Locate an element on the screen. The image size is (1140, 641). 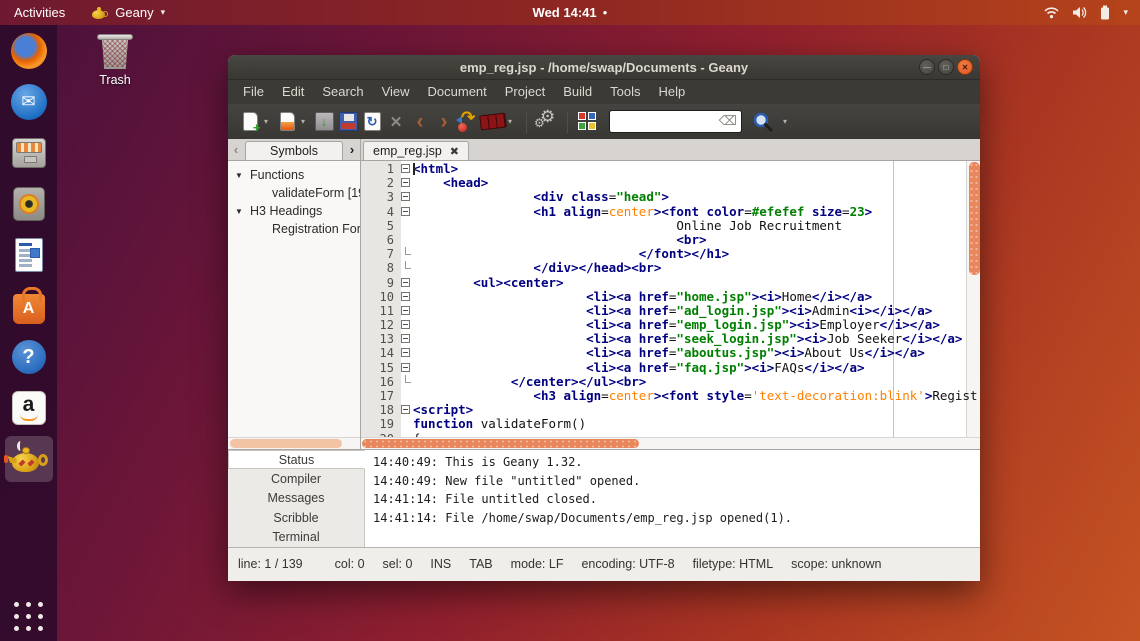
sidebar-hscrollbar is located at coordinates (294, 443).